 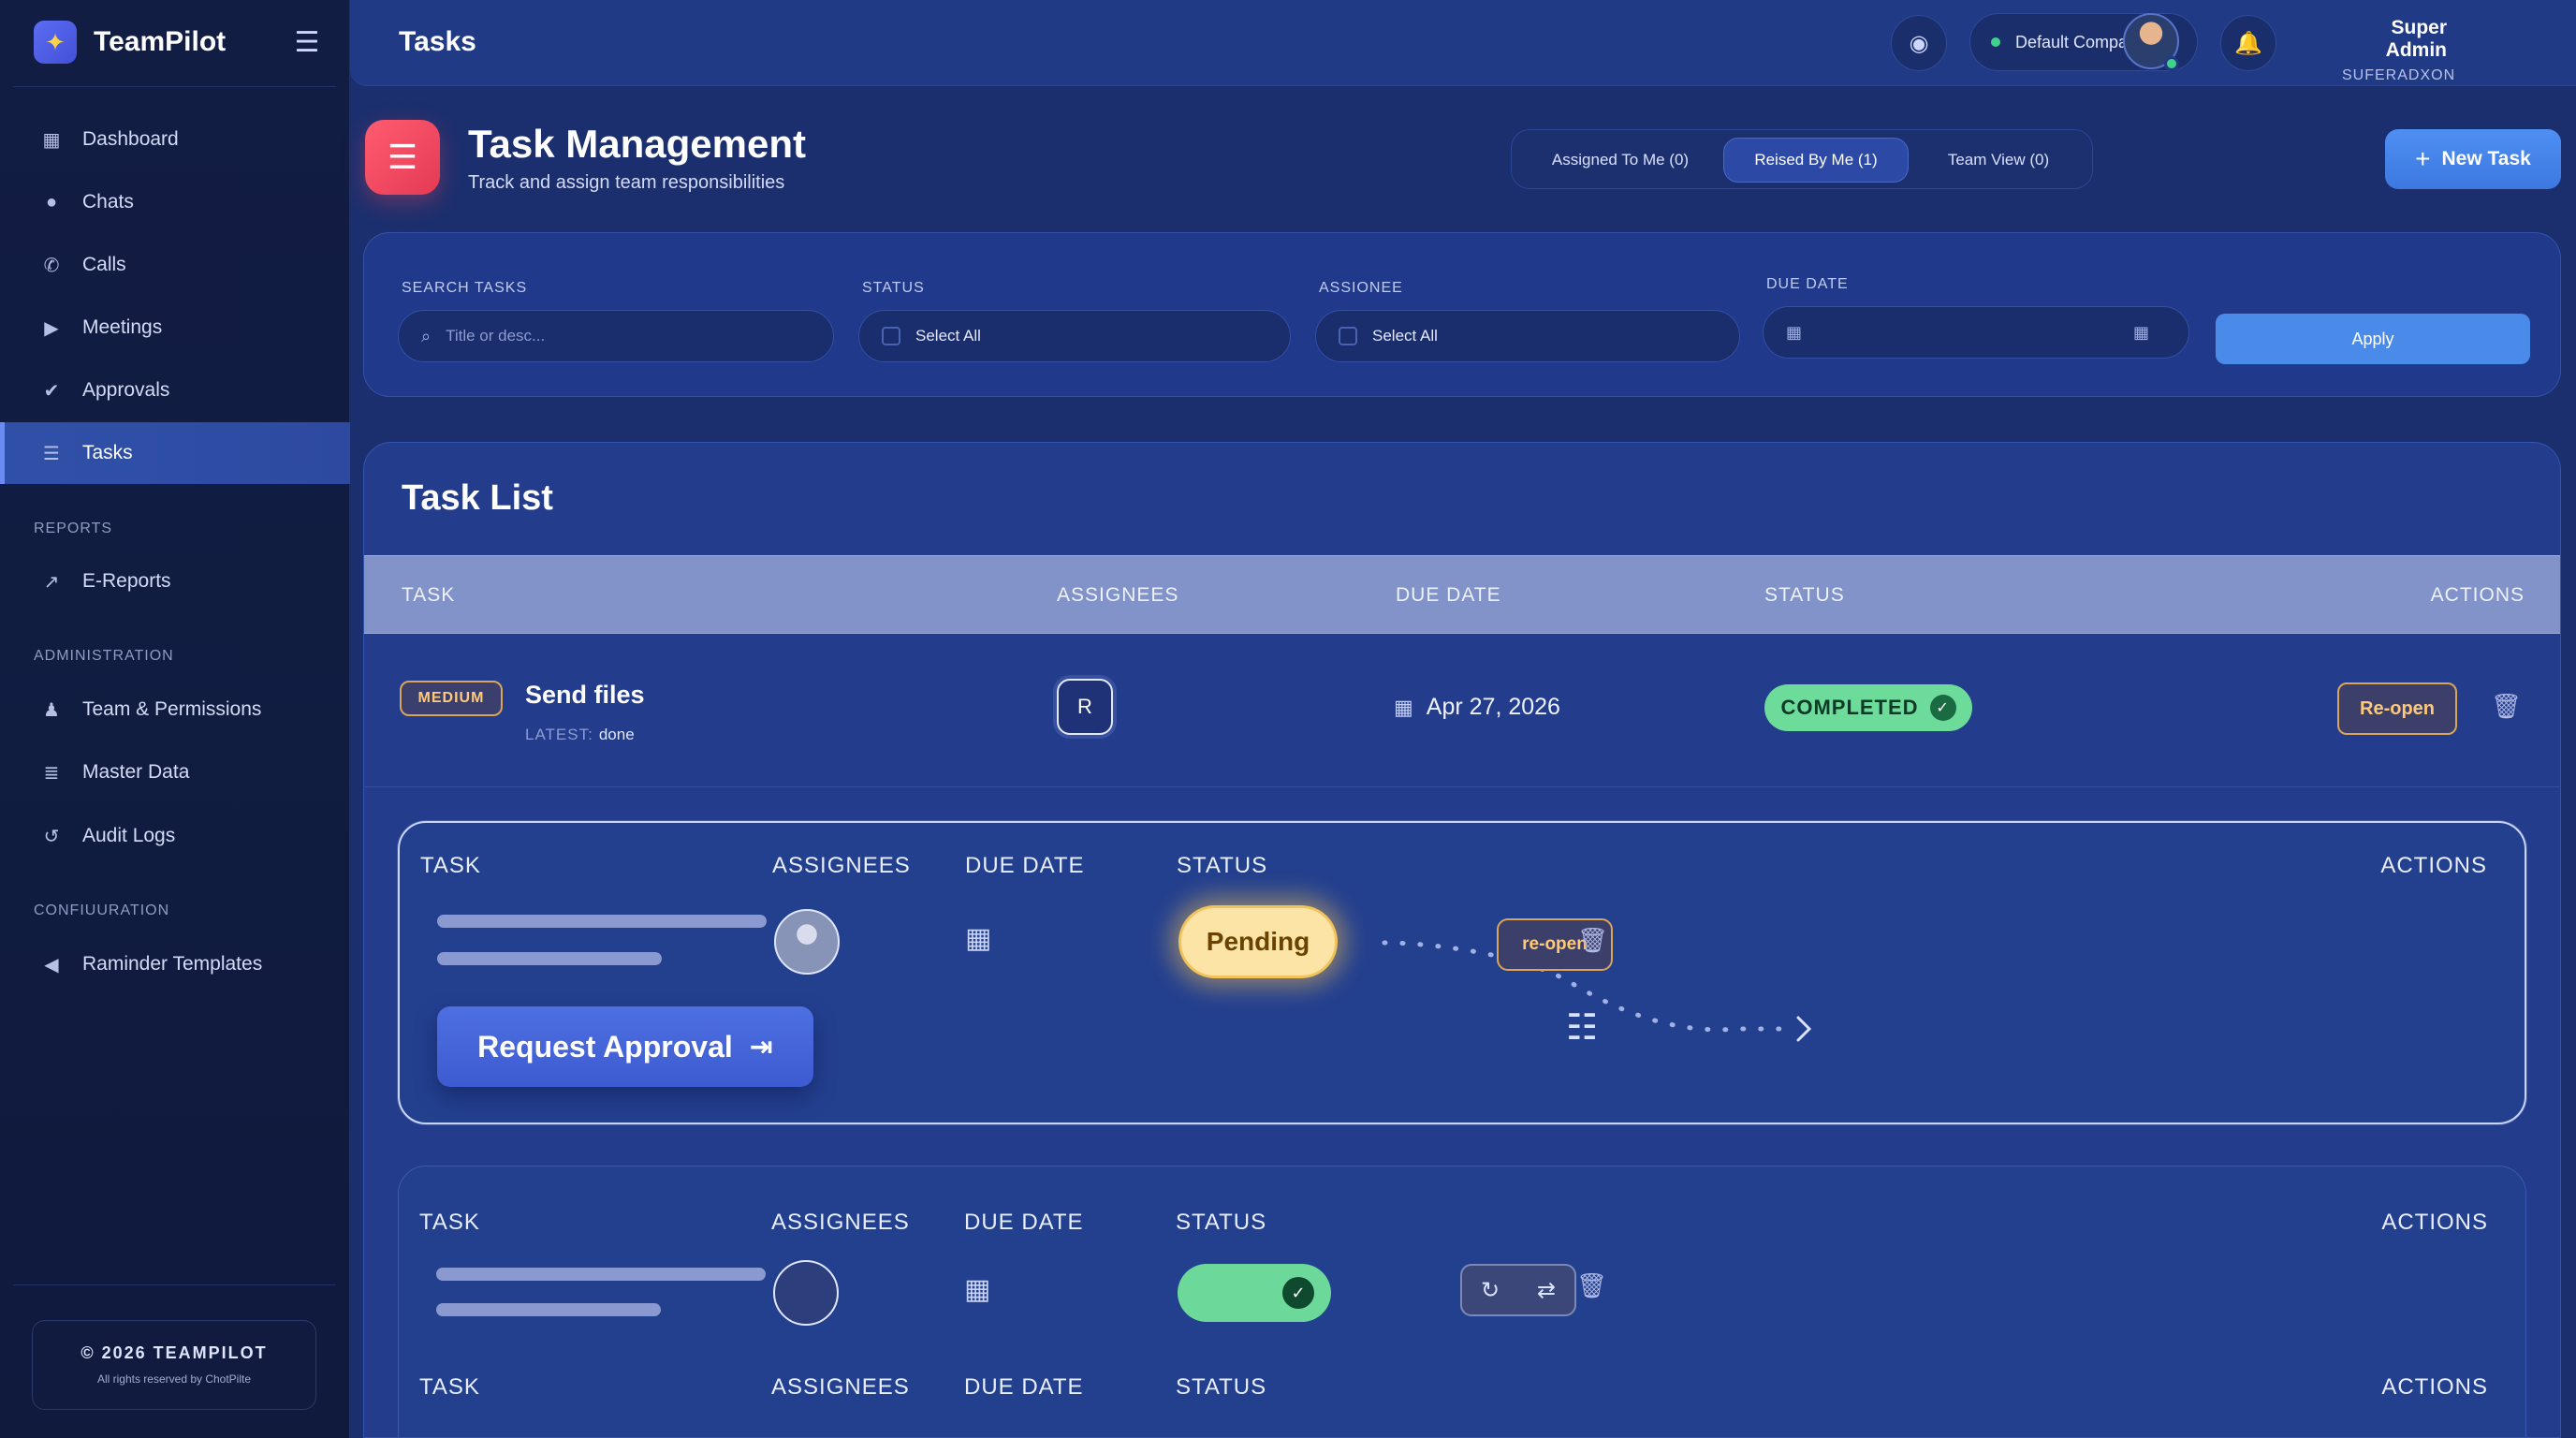 What do you see at coordinates (172, 964) in the screenshot?
I see `sidebar-item-label: Raminder Templates` at bounding box center [172, 964].